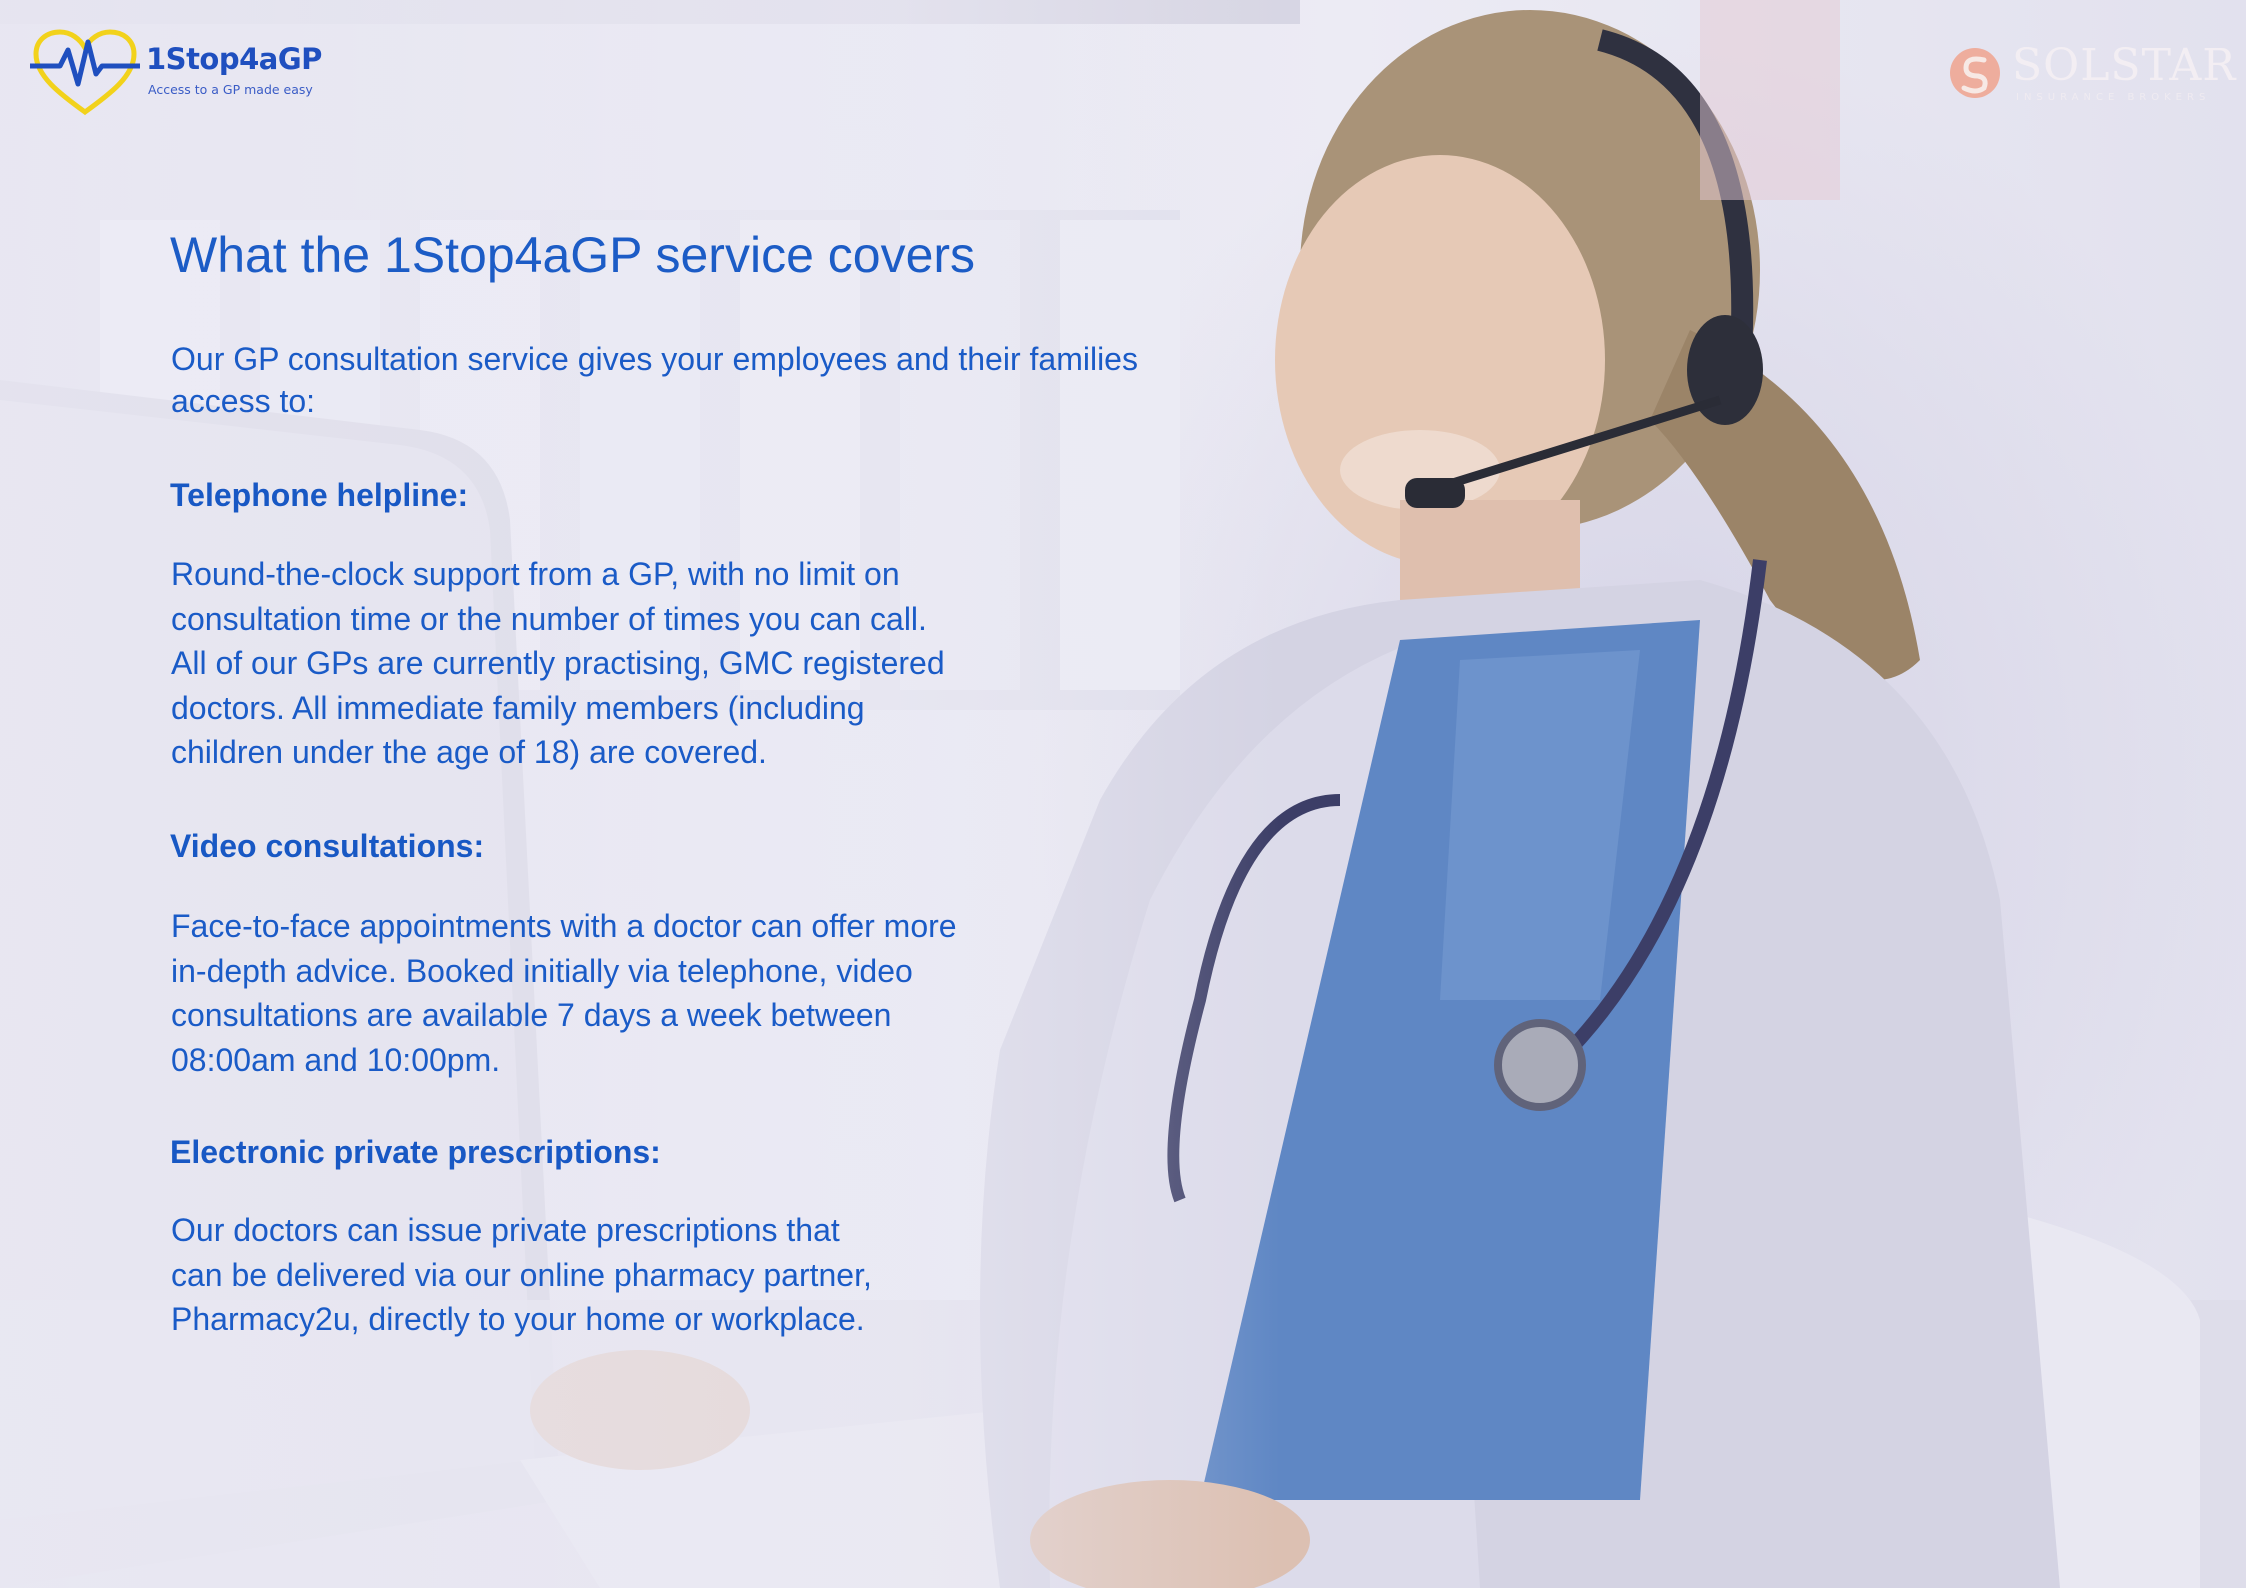  I want to click on heart-pulse-icon, so click(85, 72).